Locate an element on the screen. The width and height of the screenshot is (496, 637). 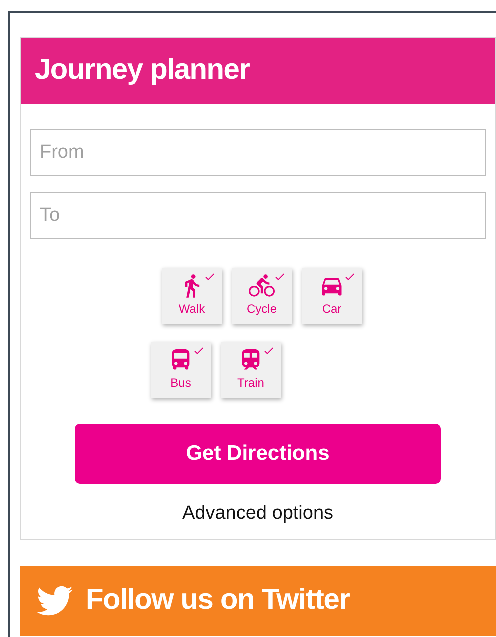
travel-mode-button: Bus is located at coordinates (181, 370).